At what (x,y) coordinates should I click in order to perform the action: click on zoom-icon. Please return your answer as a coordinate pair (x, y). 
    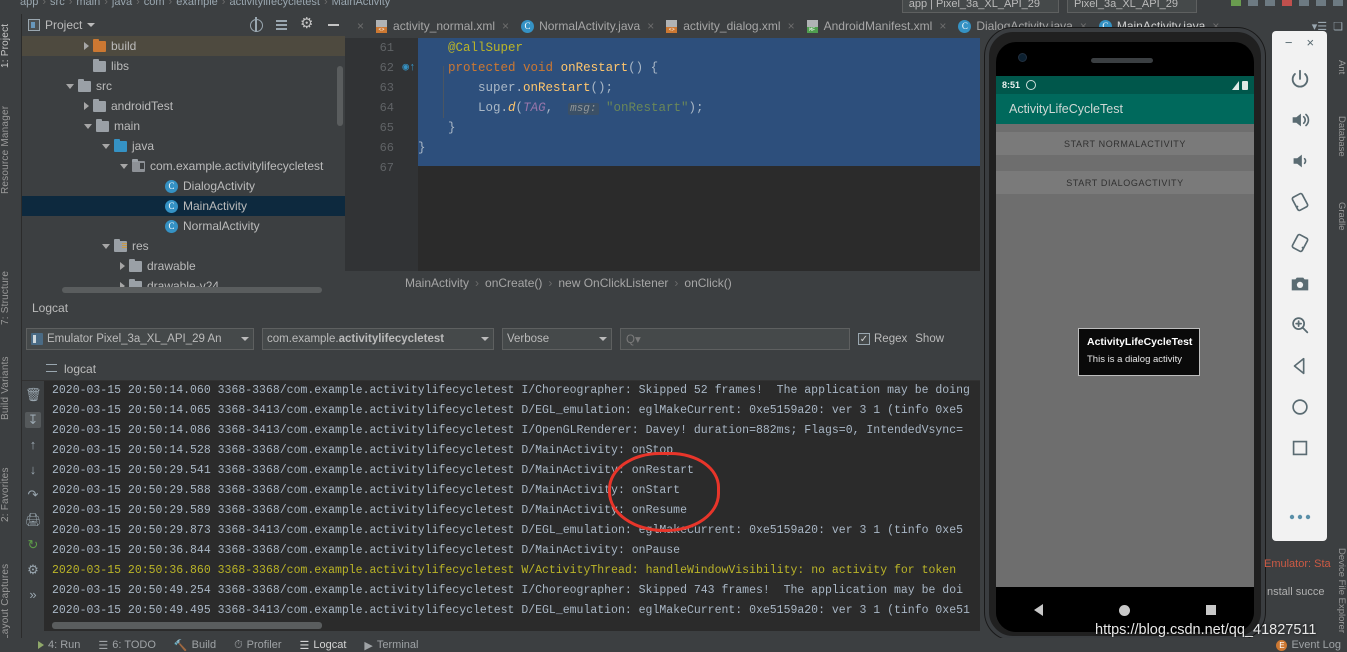
    Looking at the image, I should click on (1300, 324).